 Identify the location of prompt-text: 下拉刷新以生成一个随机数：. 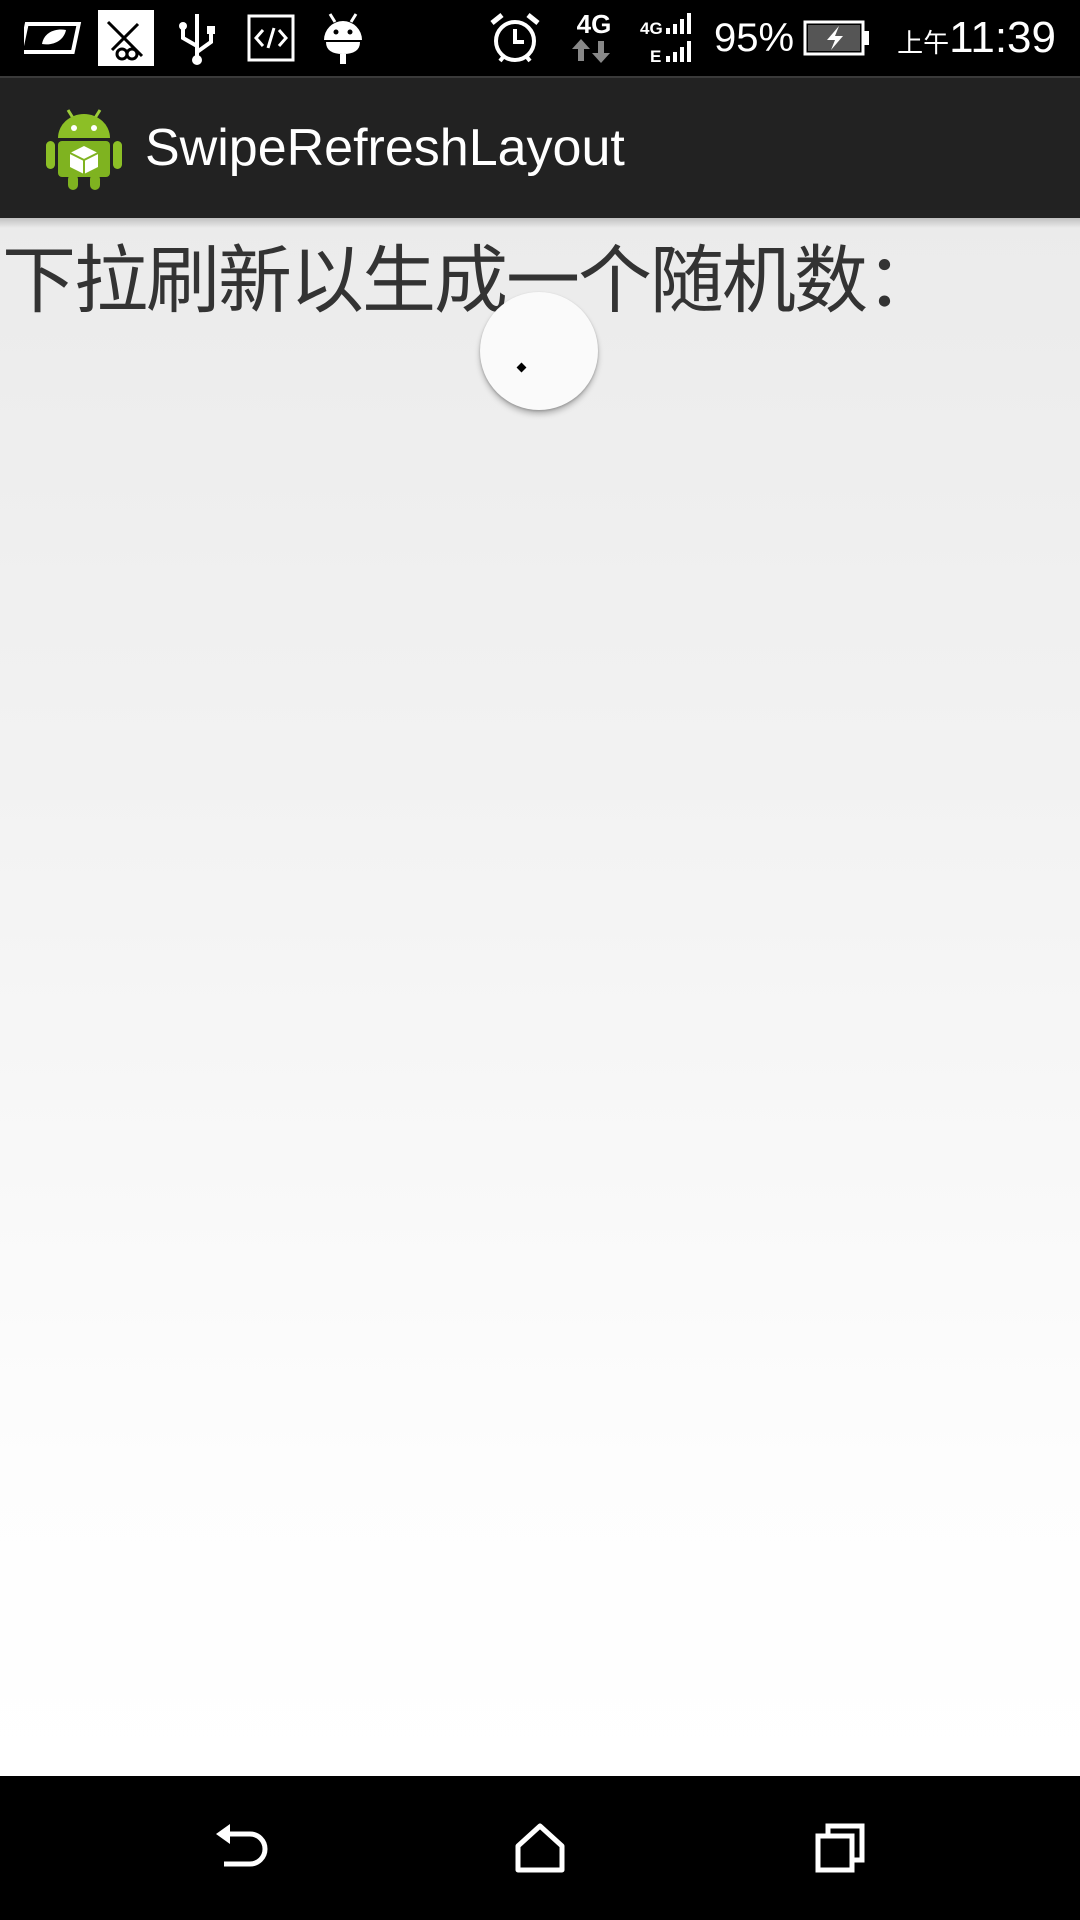
(471, 281).